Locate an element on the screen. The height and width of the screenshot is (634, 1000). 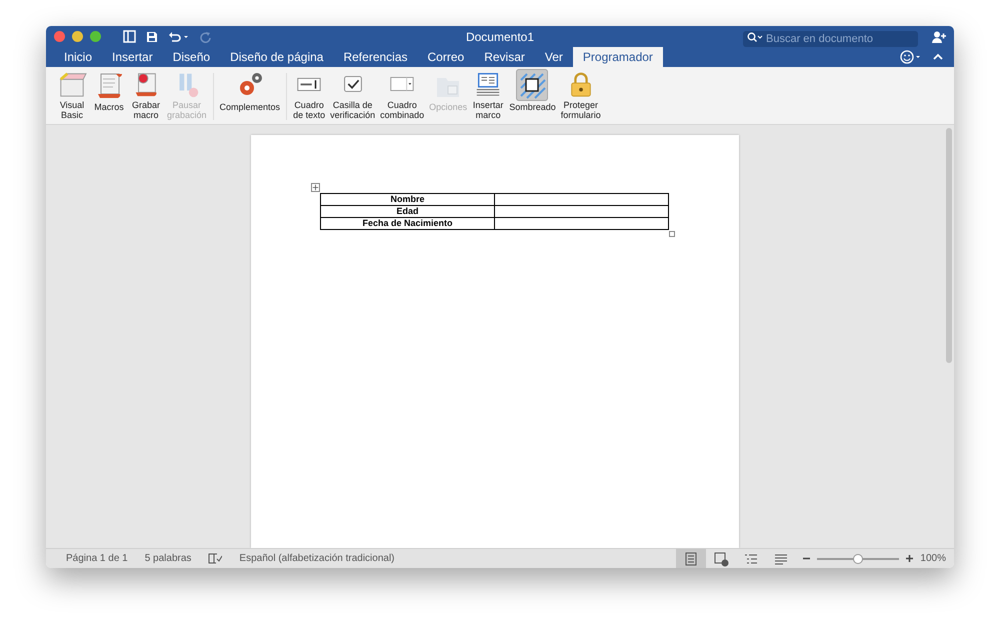
ribbon-button: Casilla de verificación is located at coordinates (353, 94).